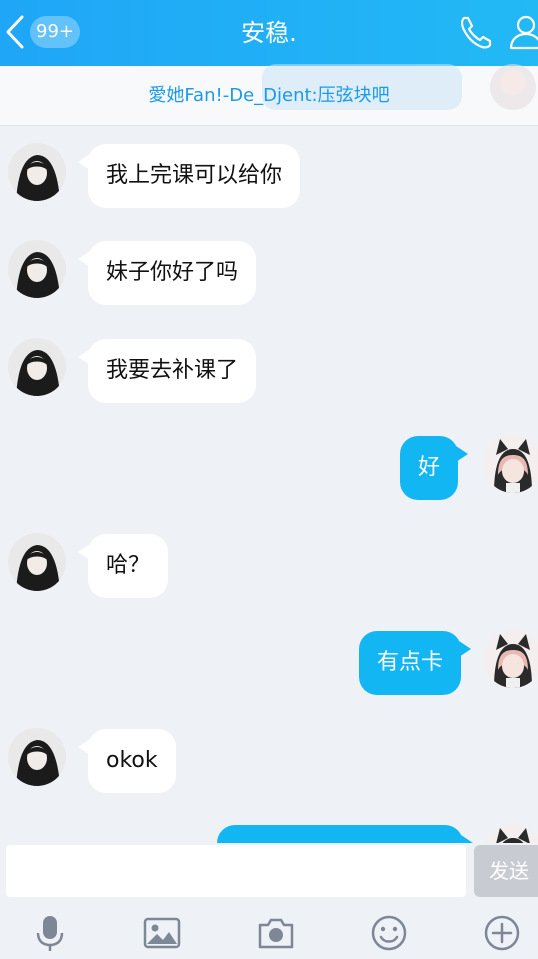 Image resolution: width=538 pixels, height=959 pixels. Describe the element at coordinates (127, 761) in the screenshot. I see `message-bubble: okok` at that location.